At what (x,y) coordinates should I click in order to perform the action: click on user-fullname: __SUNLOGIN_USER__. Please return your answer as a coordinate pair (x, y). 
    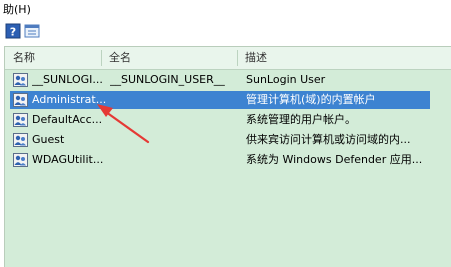
    Looking at the image, I should click on (167, 79).